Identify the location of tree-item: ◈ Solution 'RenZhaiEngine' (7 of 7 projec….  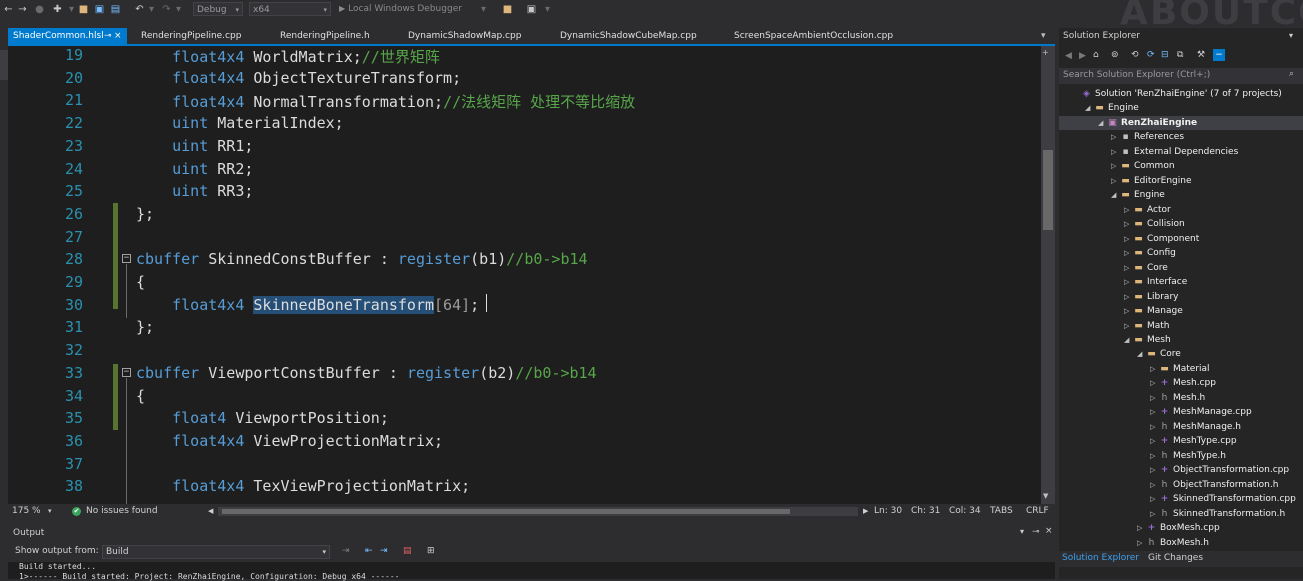
(1181, 94).